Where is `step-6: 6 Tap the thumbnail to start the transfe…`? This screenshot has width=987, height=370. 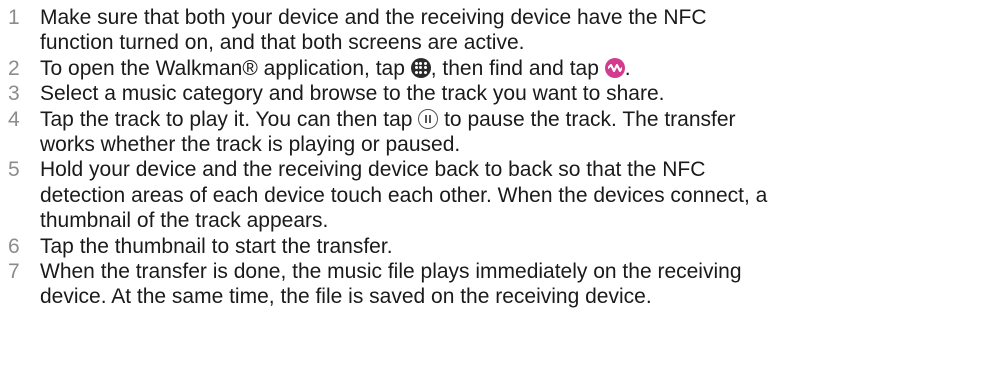
step-6: 6 Tap the thumbnail to start the transfe… is located at coordinates (495, 246).